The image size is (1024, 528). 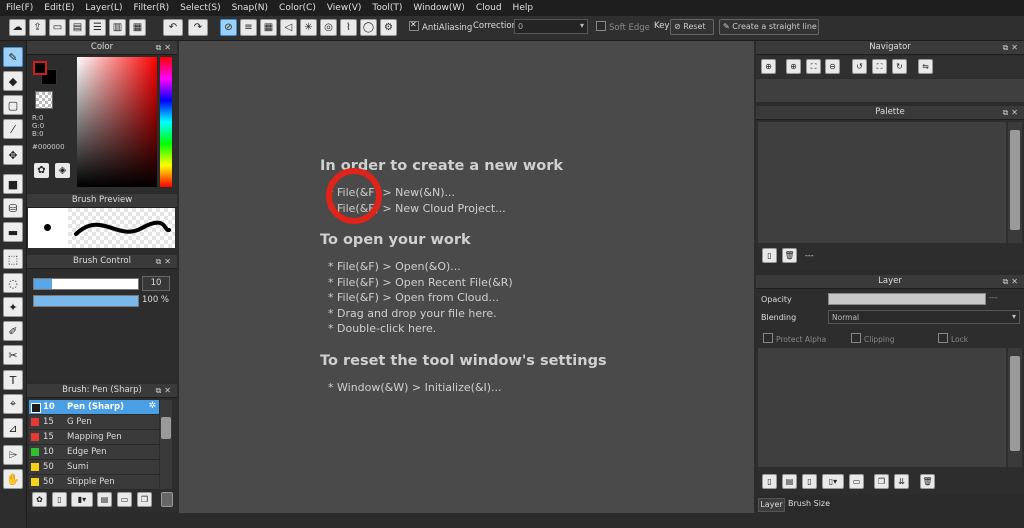 I want to click on lock-checkbox, so click(x=943, y=338).